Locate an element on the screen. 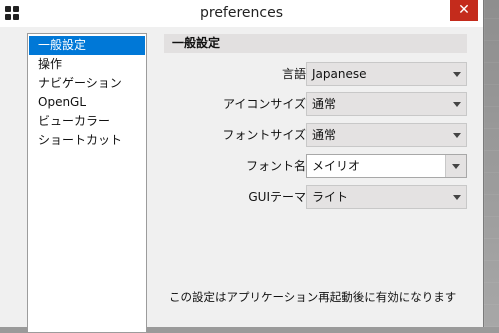  font-name-value: メイリオ is located at coordinates (336, 166).